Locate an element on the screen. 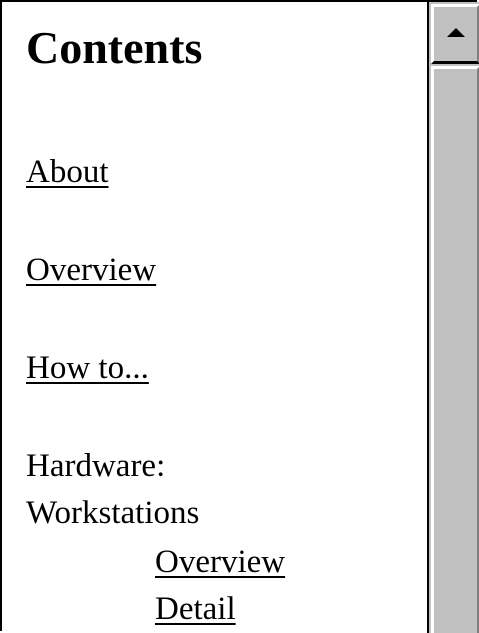  page-title: Contents is located at coordinates (114, 47).